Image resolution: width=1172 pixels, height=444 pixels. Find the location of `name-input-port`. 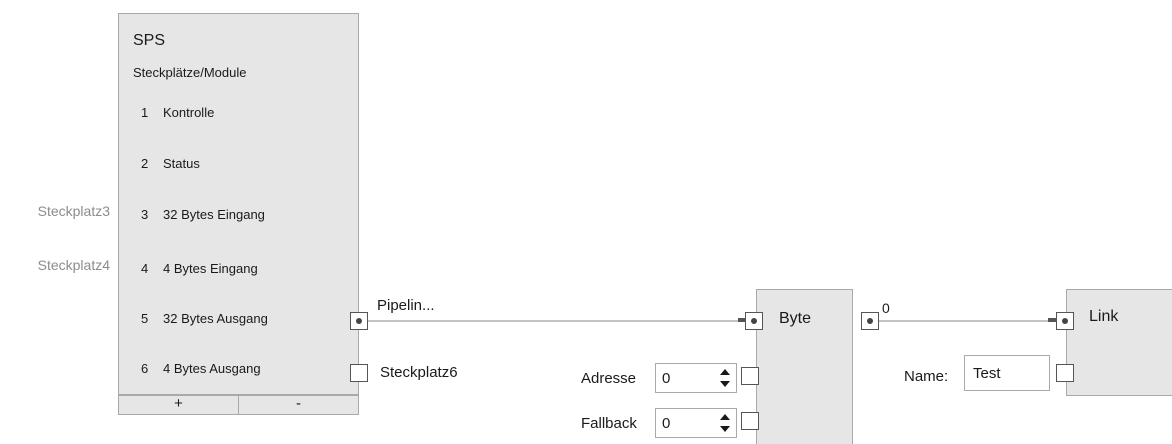

name-input-port is located at coordinates (1065, 373).